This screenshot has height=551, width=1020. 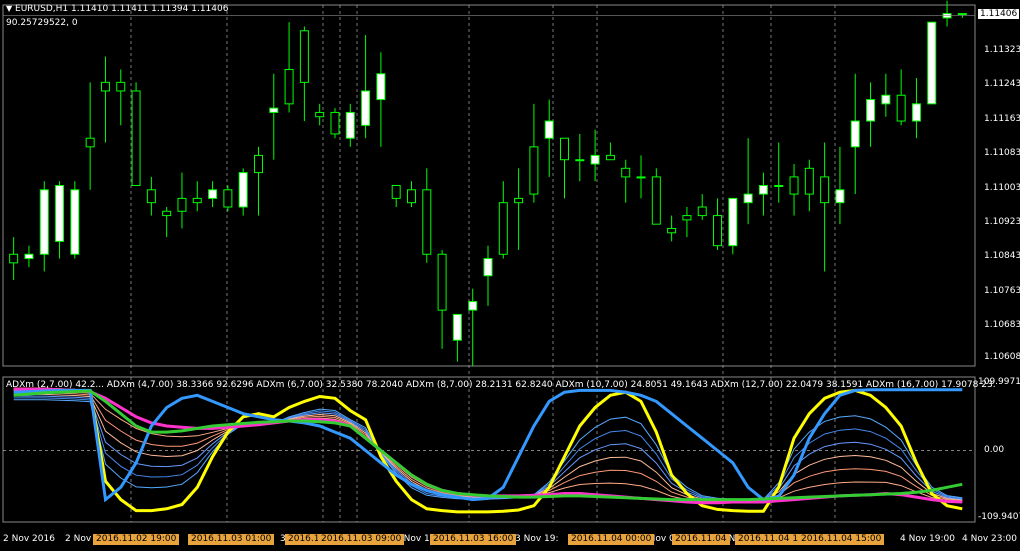 What do you see at coordinates (537, 539) in the screenshot?
I see `time-tick-label: 3 Nov 19:` at bounding box center [537, 539].